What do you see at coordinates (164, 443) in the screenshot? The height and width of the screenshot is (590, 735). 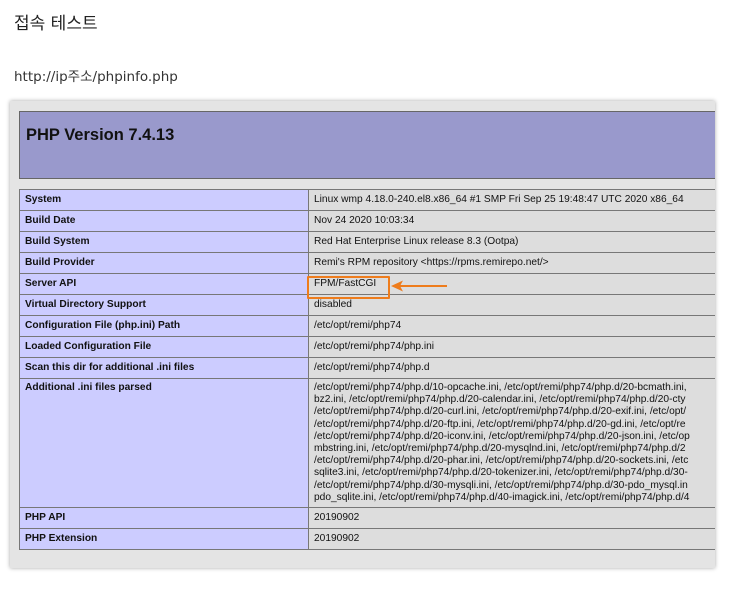 I see `row-key: Additional .ini files parsed` at bounding box center [164, 443].